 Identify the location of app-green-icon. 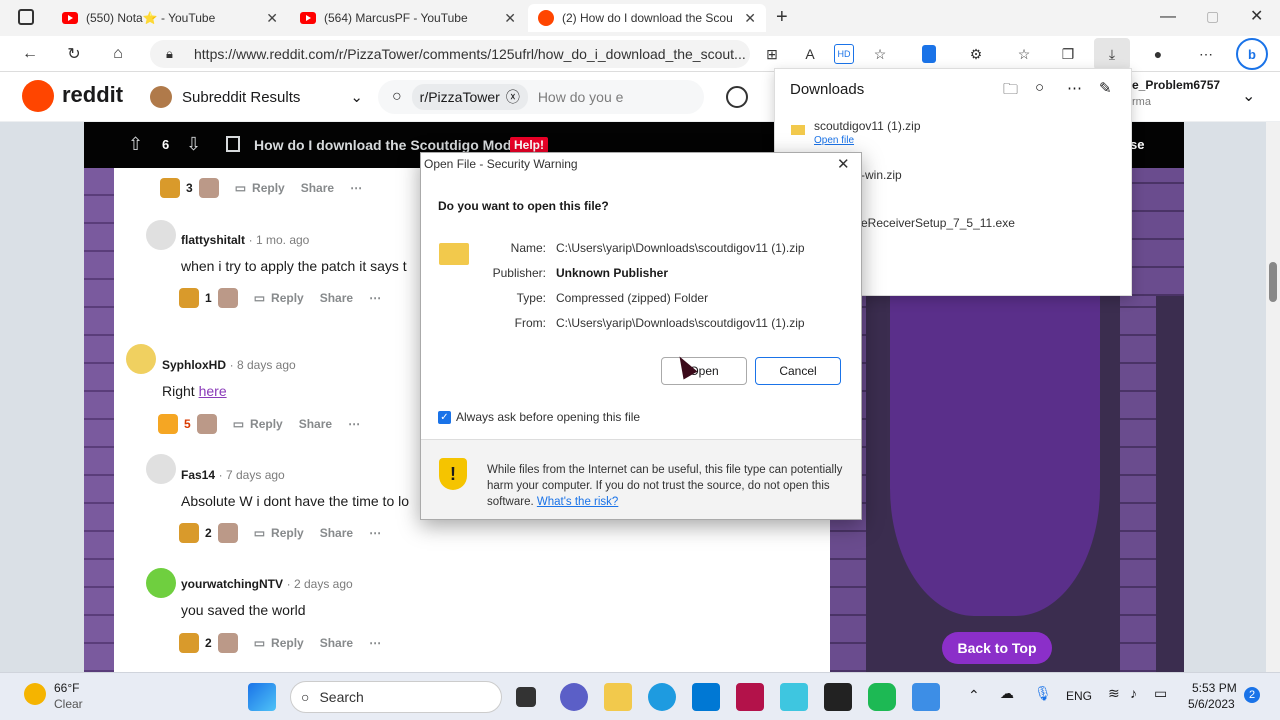
(882, 697).